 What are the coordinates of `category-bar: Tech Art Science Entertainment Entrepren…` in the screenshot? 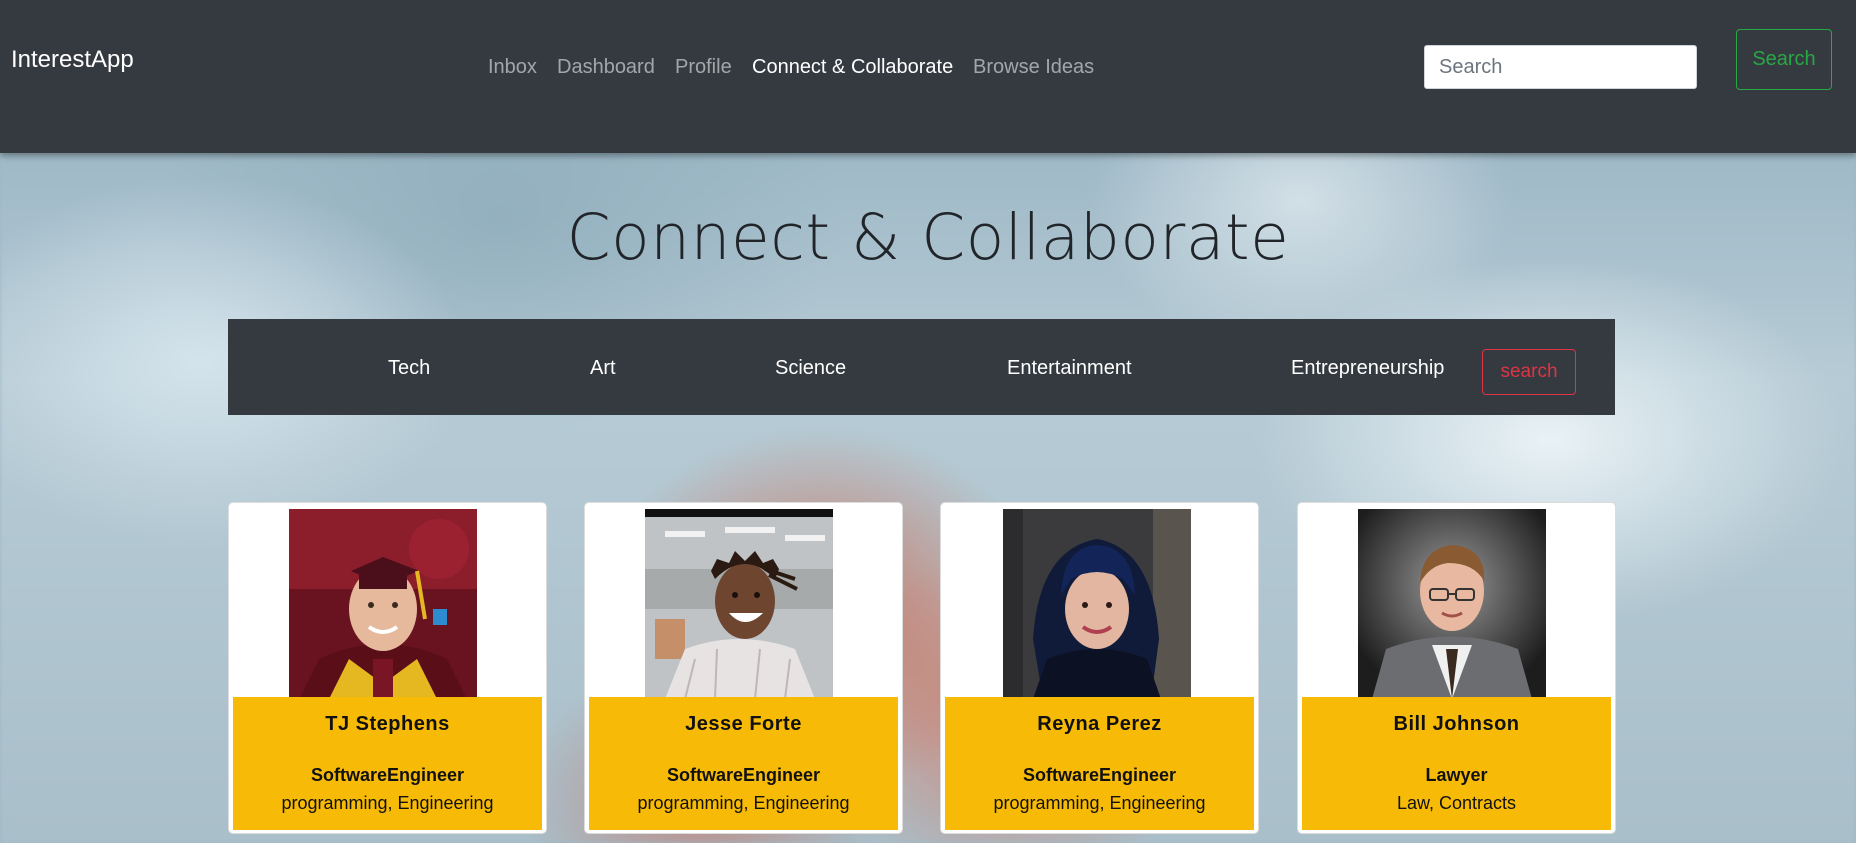 It's located at (921, 367).